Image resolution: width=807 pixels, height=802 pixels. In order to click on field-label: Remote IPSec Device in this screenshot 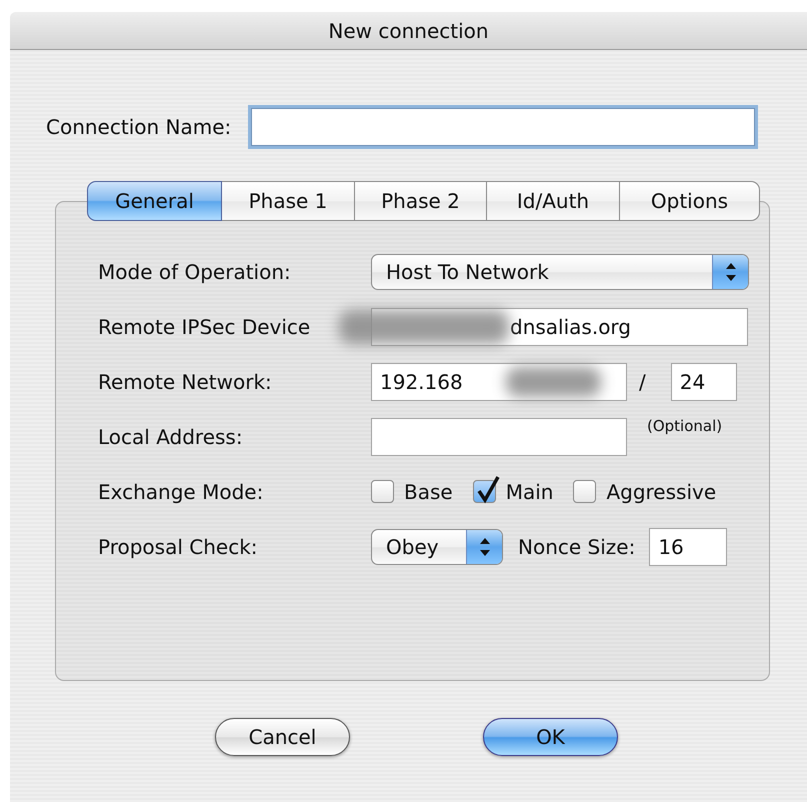, I will do `click(205, 326)`.